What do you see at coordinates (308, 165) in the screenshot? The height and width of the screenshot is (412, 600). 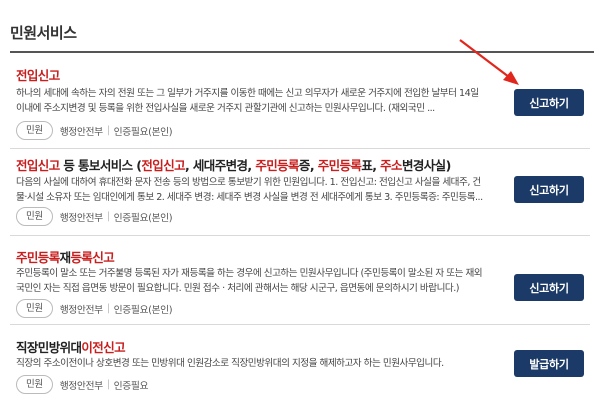 I see `title-text: 증,` at bounding box center [308, 165].